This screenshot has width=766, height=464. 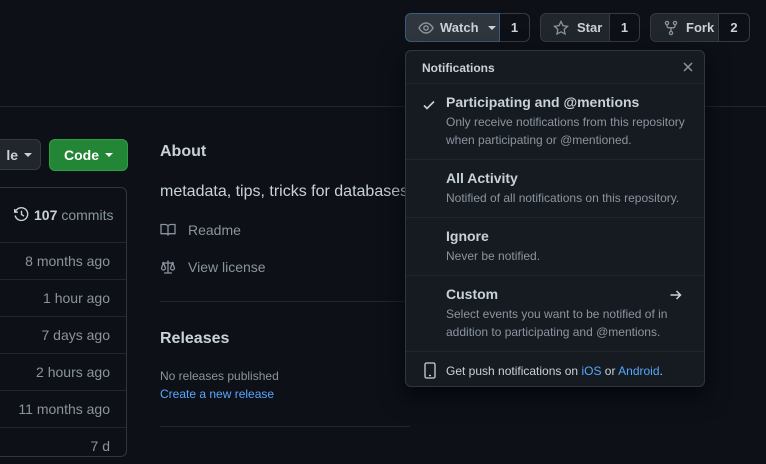 What do you see at coordinates (183, 151) in the screenshot?
I see `about-heading: About` at bounding box center [183, 151].